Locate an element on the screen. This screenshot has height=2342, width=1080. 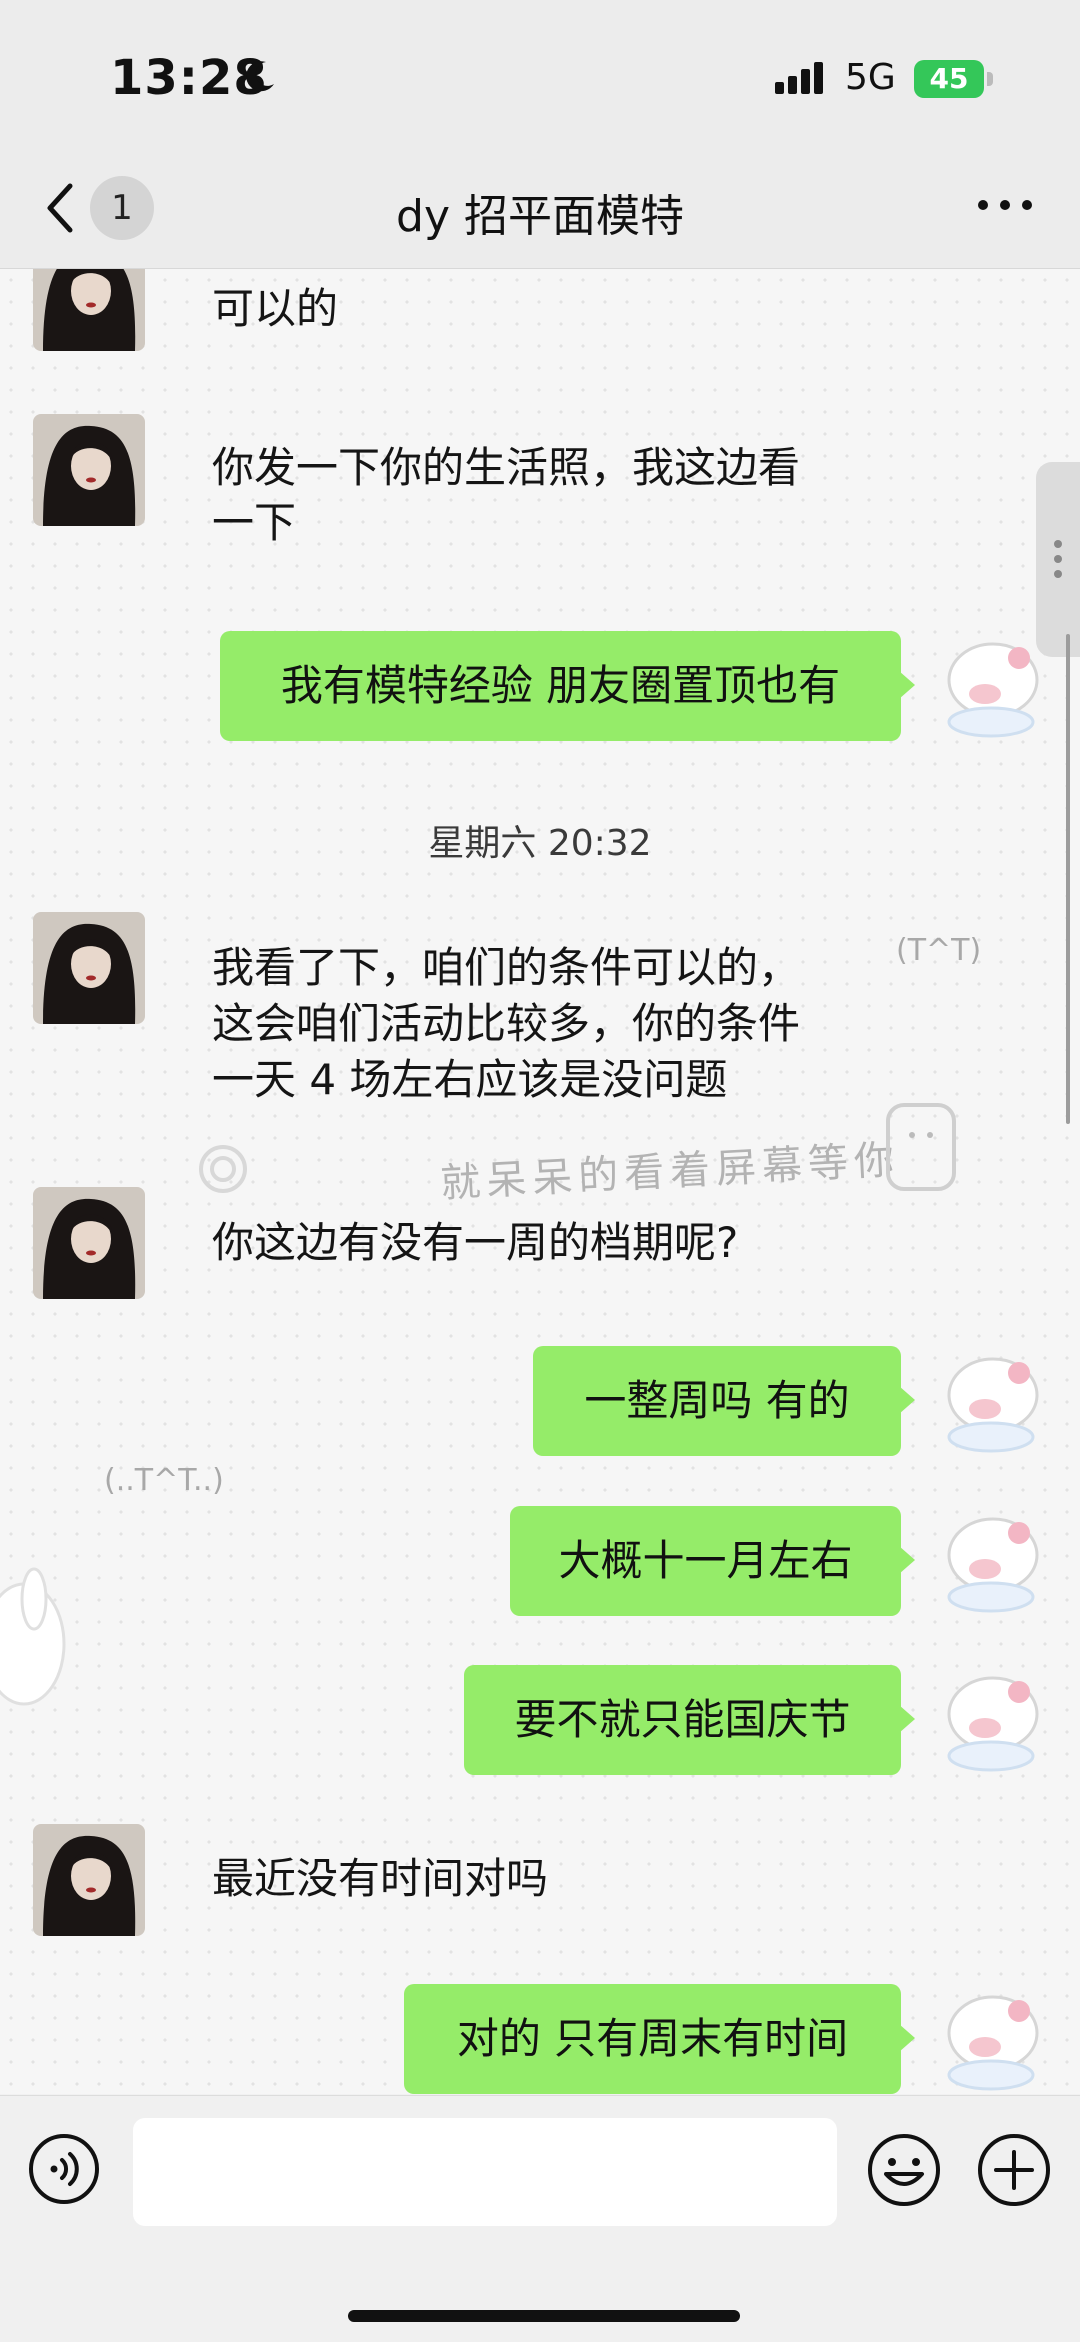
scrollbar is located at coordinates (1068, 879).